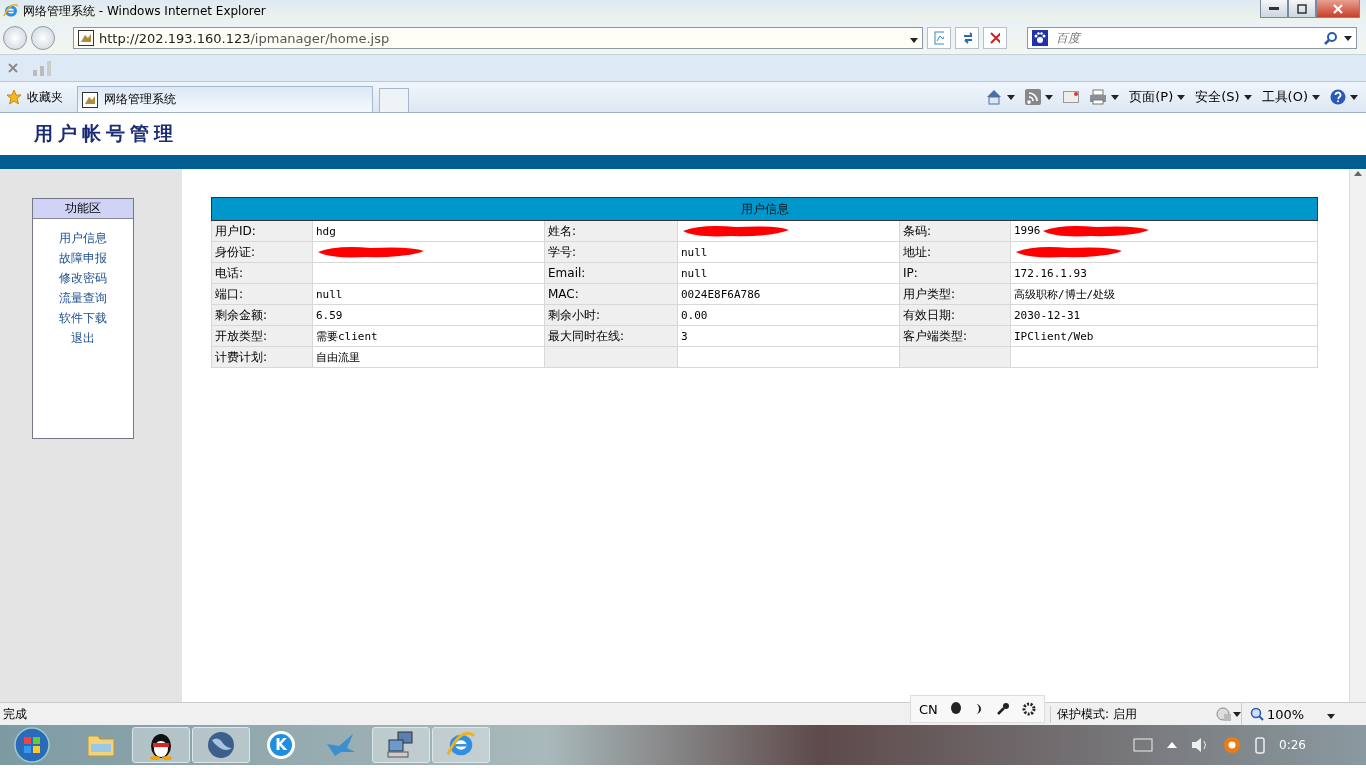 This screenshot has width=1366, height=768. Describe the element at coordinates (1028, 709) in the screenshot. I see `settings-icon` at that location.